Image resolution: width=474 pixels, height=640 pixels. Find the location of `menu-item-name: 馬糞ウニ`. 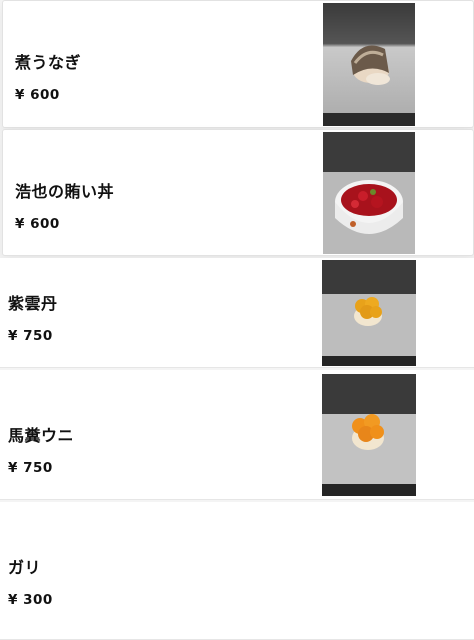

menu-item-name: 馬糞ウニ is located at coordinates (41, 435).